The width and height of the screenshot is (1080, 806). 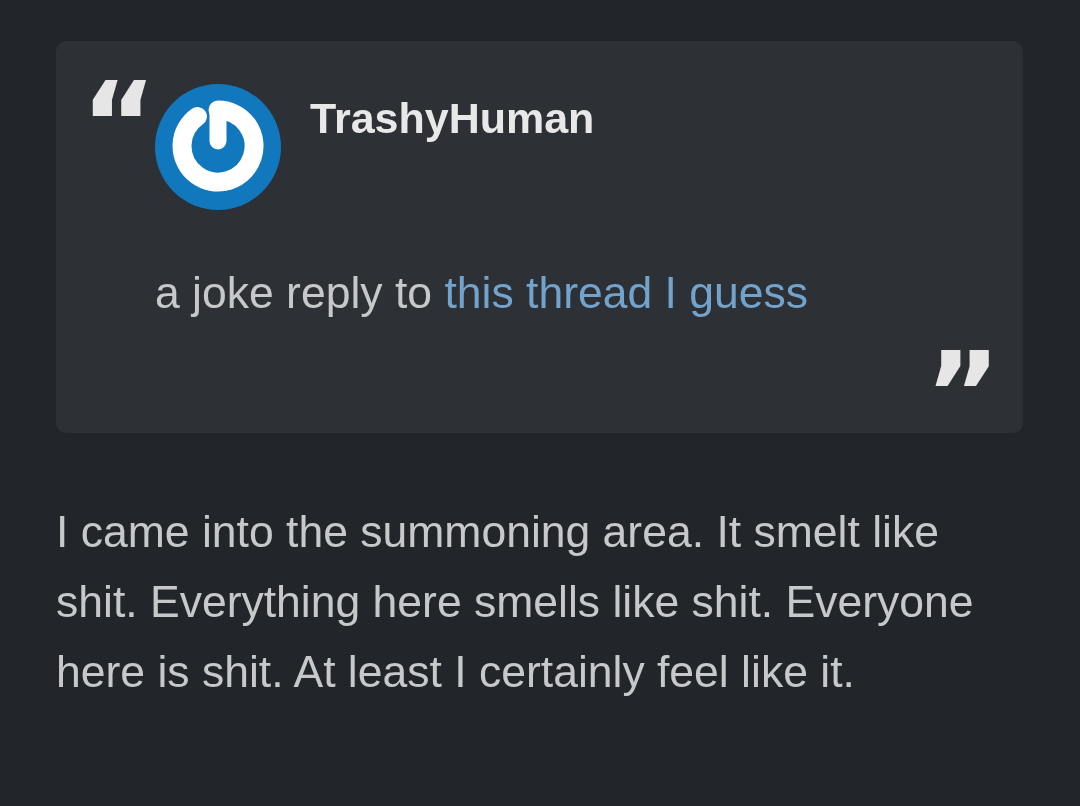 I want to click on open-quote-mark: “, so click(x=114, y=100).